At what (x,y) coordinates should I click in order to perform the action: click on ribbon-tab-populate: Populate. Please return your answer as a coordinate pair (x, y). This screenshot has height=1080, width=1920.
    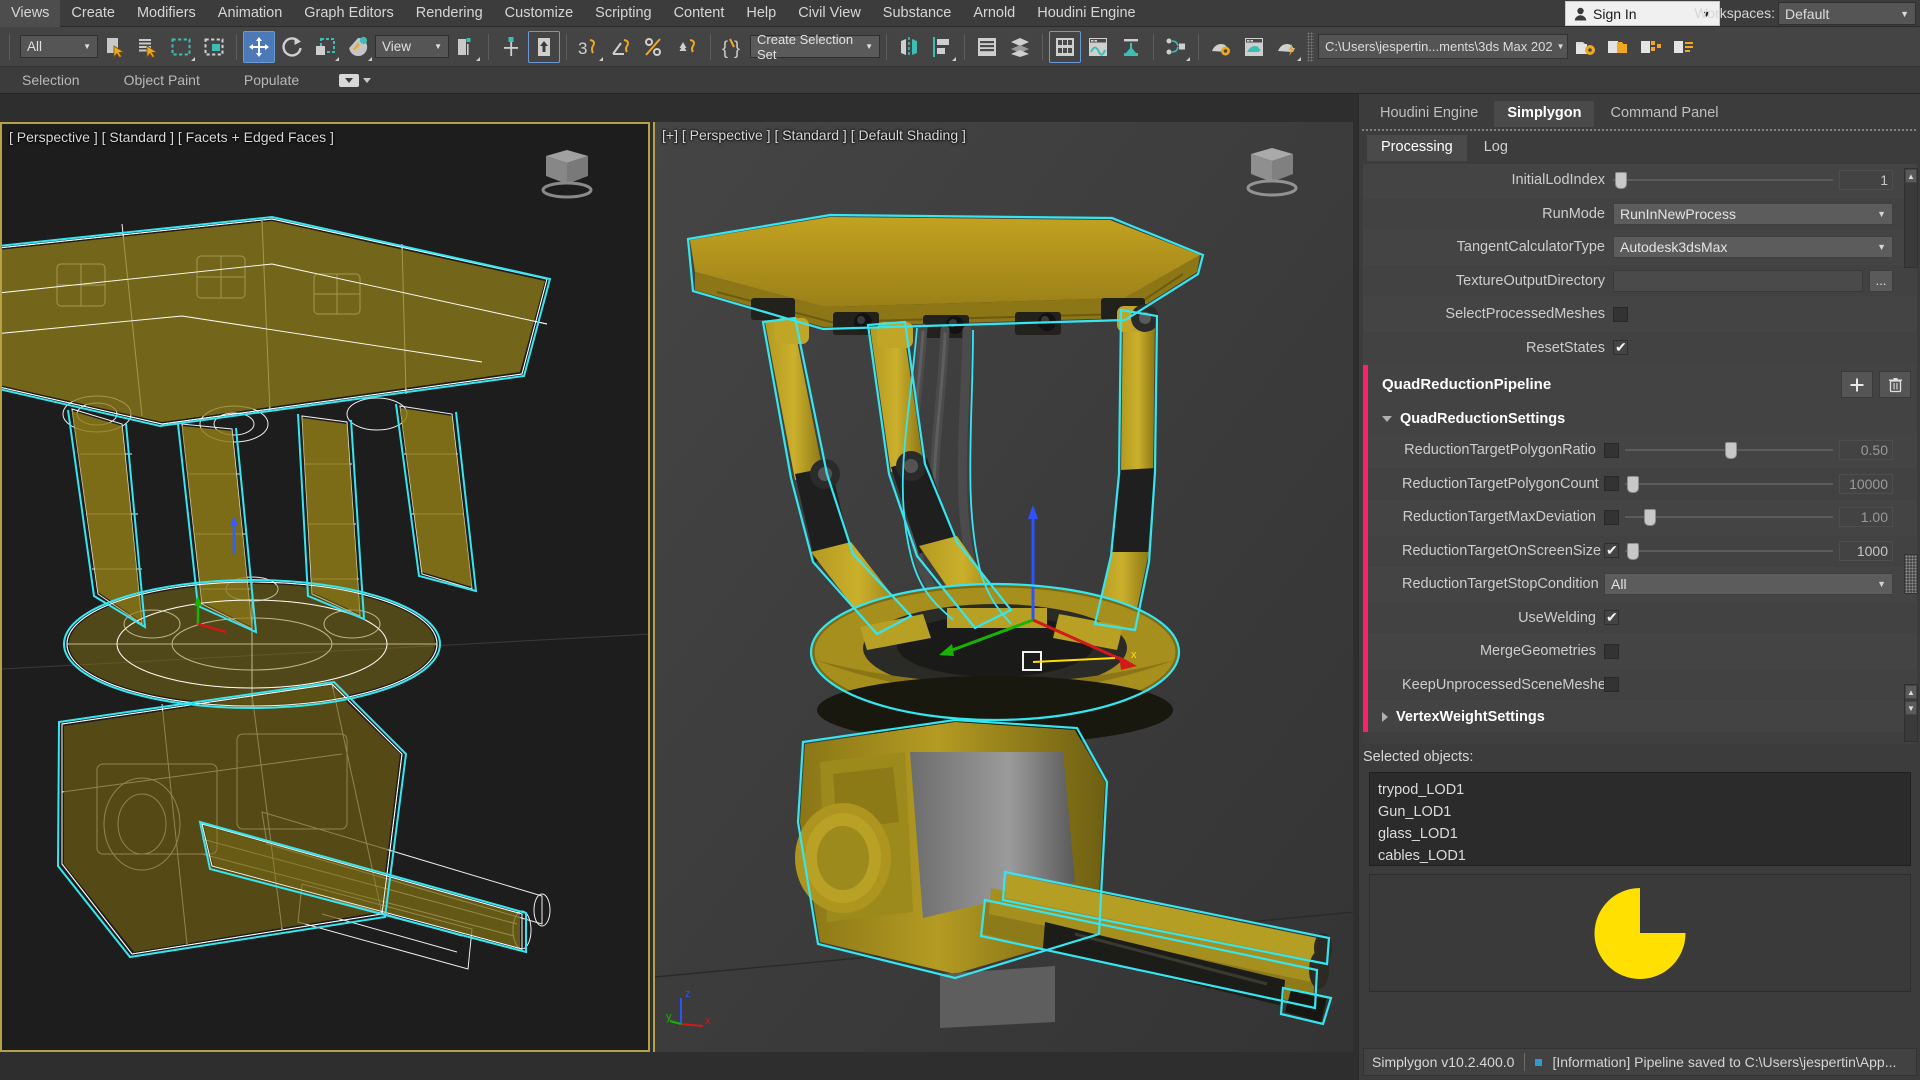
    Looking at the image, I should click on (271, 80).